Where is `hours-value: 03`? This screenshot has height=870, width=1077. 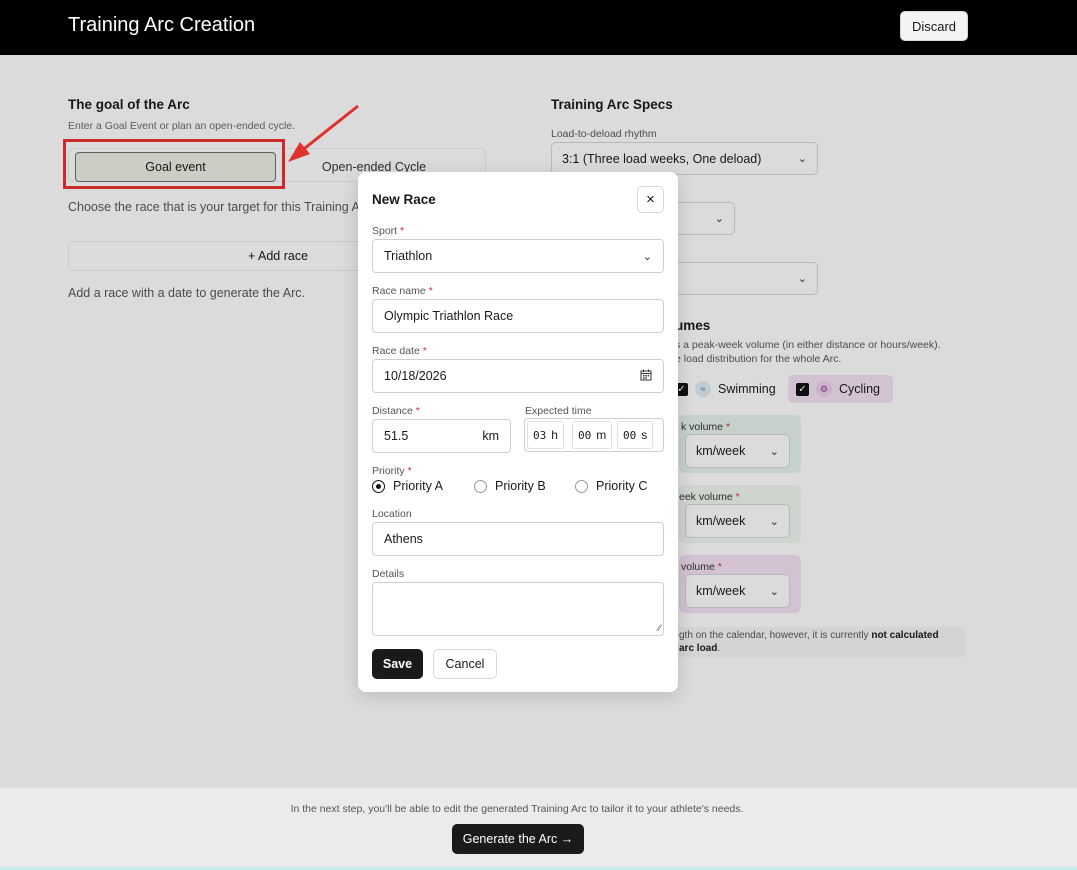
hours-value: 03 is located at coordinates (540, 435).